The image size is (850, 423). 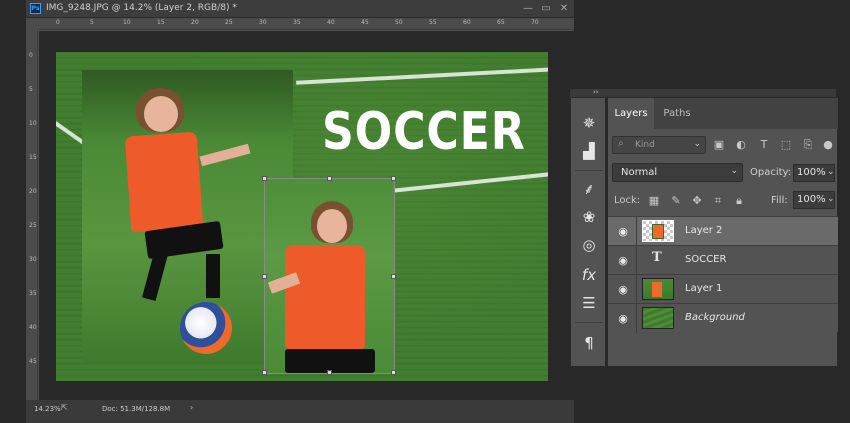 What do you see at coordinates (739, 201) in the screenshot?
I see `lock-all-icon: 🔒︎` at bounding box center [739, 201].